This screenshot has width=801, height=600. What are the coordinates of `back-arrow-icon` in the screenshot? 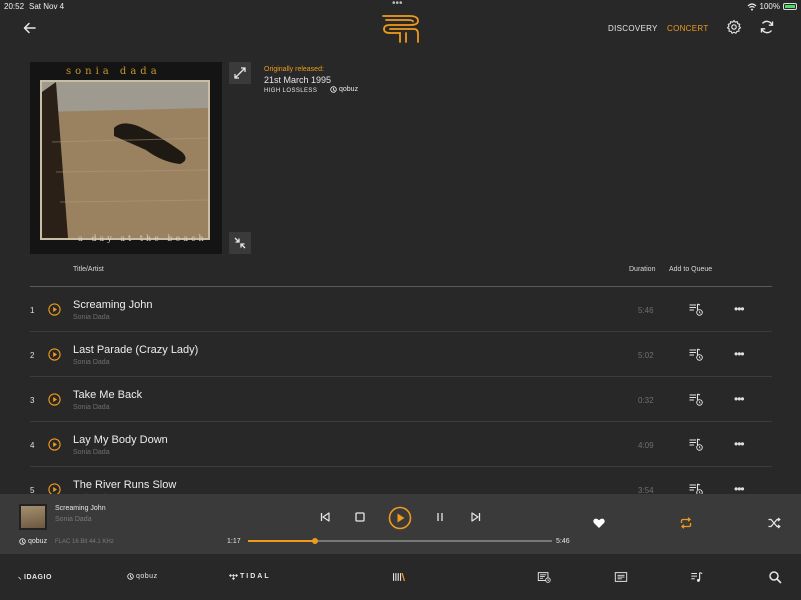 It's located at (30, 28).